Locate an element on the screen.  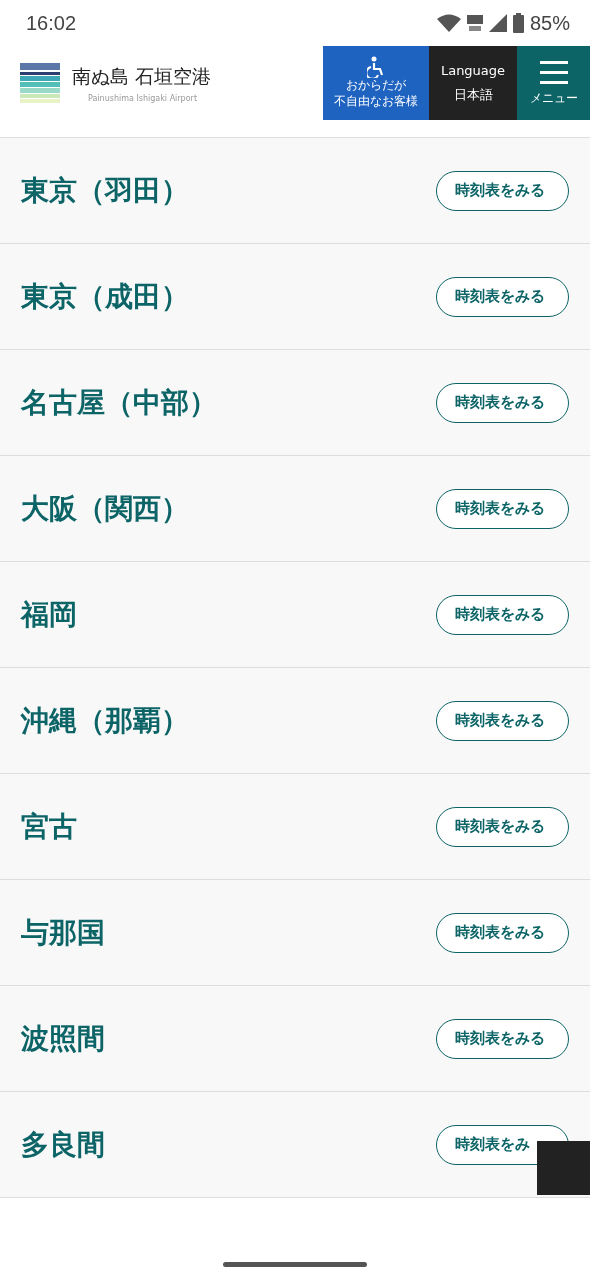
destination-name: 与那国 is located at coordinates (63, 932).